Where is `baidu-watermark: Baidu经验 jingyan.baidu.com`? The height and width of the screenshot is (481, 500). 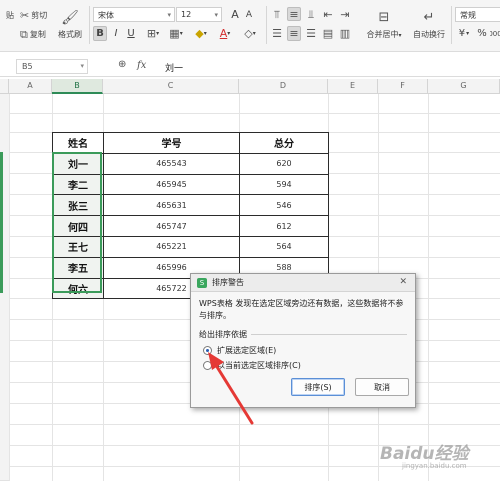 baidu-watermark: Baidu经验 jingyan.baidu.com is located at coordinates (437, 457).